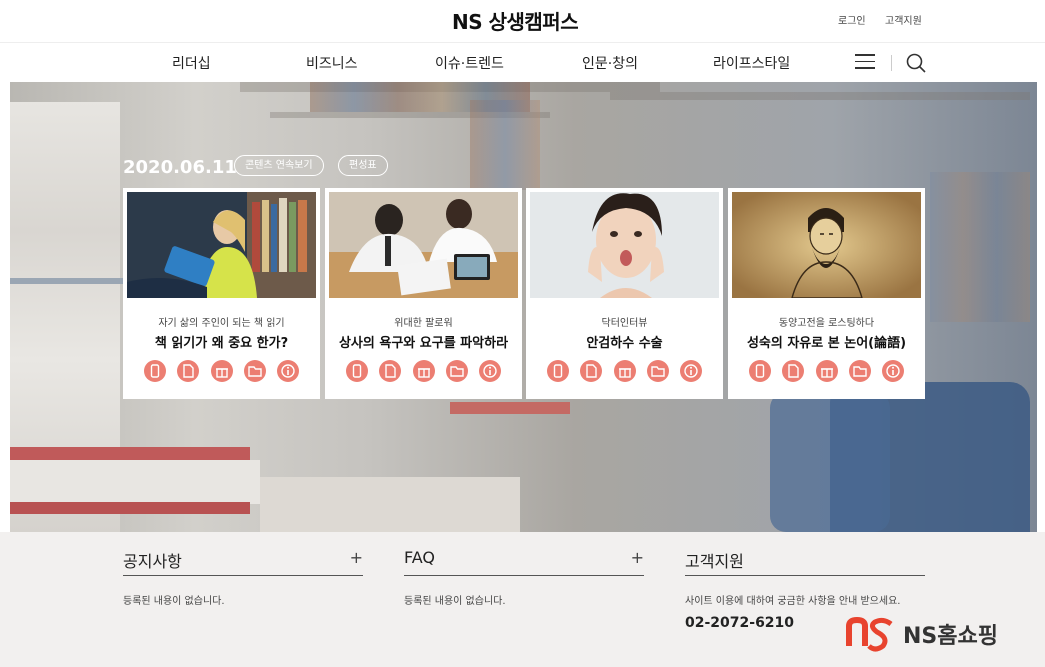  I want to click on content-card: 동양고전을 로스팅하다 성숙의 자유로 본 논어(論語), so click(826, 293).